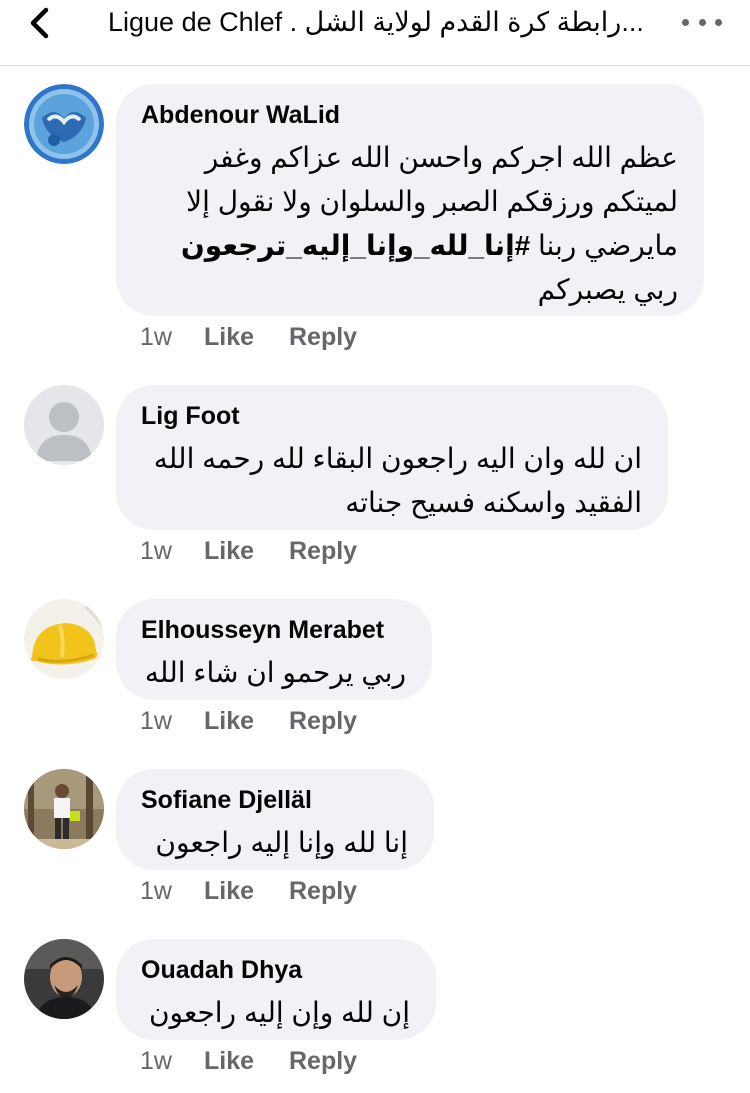 This screenshot has width=750, height=1093. What do you see at coordinates (273, 630) in the screenshot?
I see `comment-author: Elhousseyn Merabet` at bounding box center [273, 630].